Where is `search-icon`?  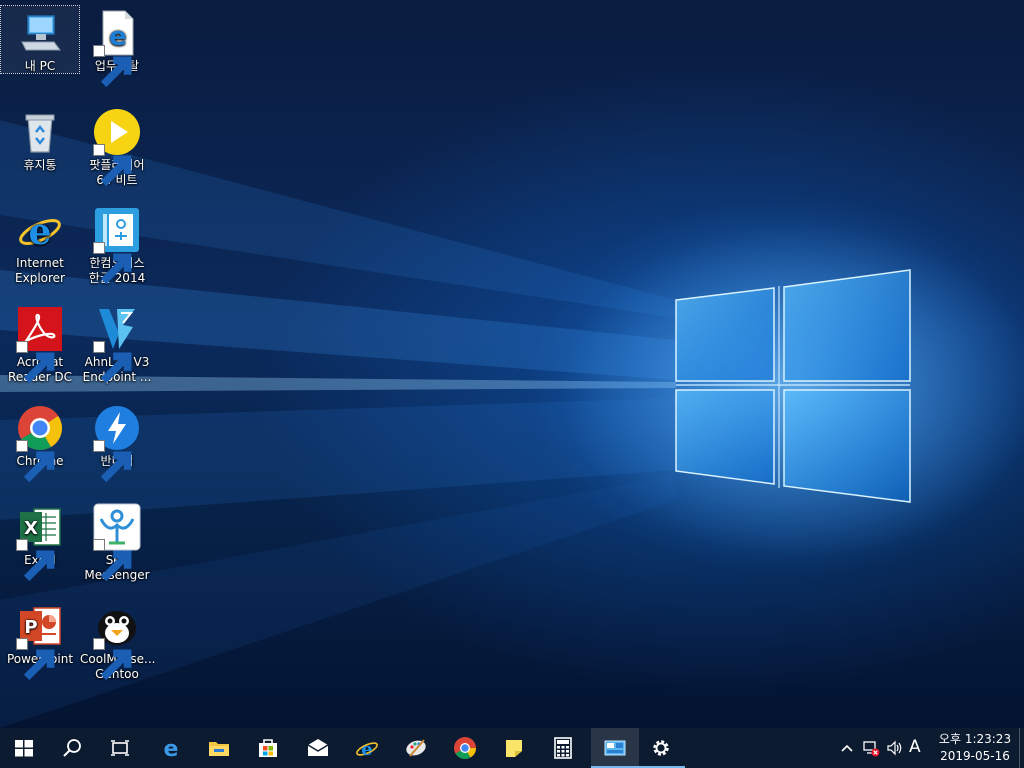 search-icon is located at coordinates (72, 748).